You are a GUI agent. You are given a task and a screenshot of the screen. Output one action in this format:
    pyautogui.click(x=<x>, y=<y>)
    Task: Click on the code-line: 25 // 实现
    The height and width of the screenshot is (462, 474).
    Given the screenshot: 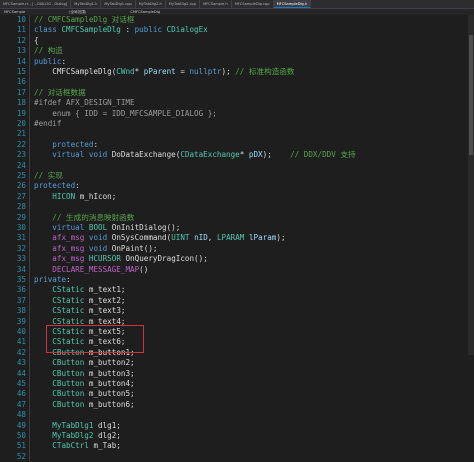 What is the action you would take?
    pyautogui.click(x=237, y=176)
    